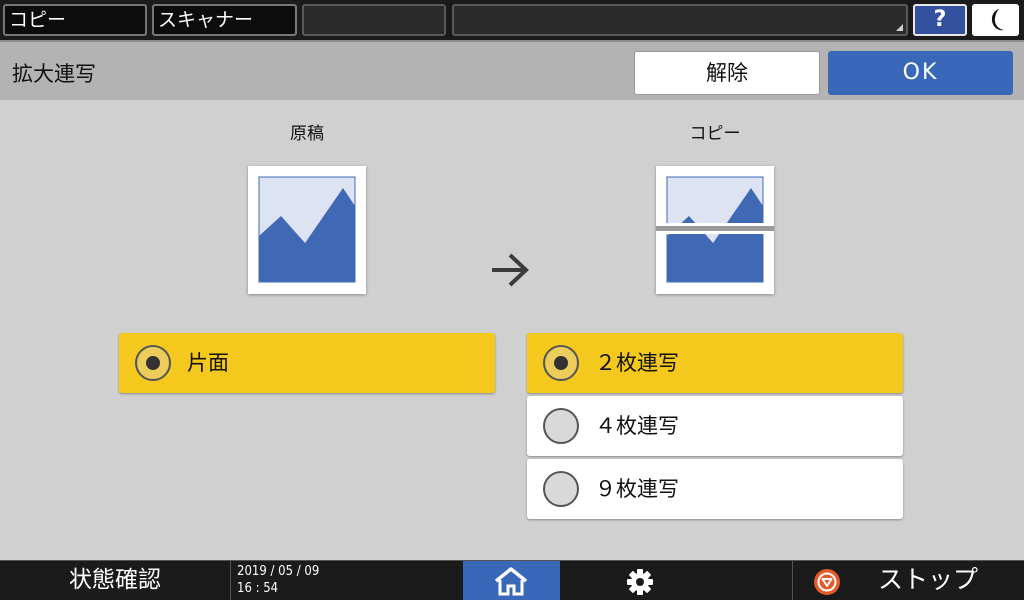 This screenshot has height=600, width=1024. Describe the element at coordinates (115, 580) in the screenshot. I see `status-check-button: 状態確認` at that location.